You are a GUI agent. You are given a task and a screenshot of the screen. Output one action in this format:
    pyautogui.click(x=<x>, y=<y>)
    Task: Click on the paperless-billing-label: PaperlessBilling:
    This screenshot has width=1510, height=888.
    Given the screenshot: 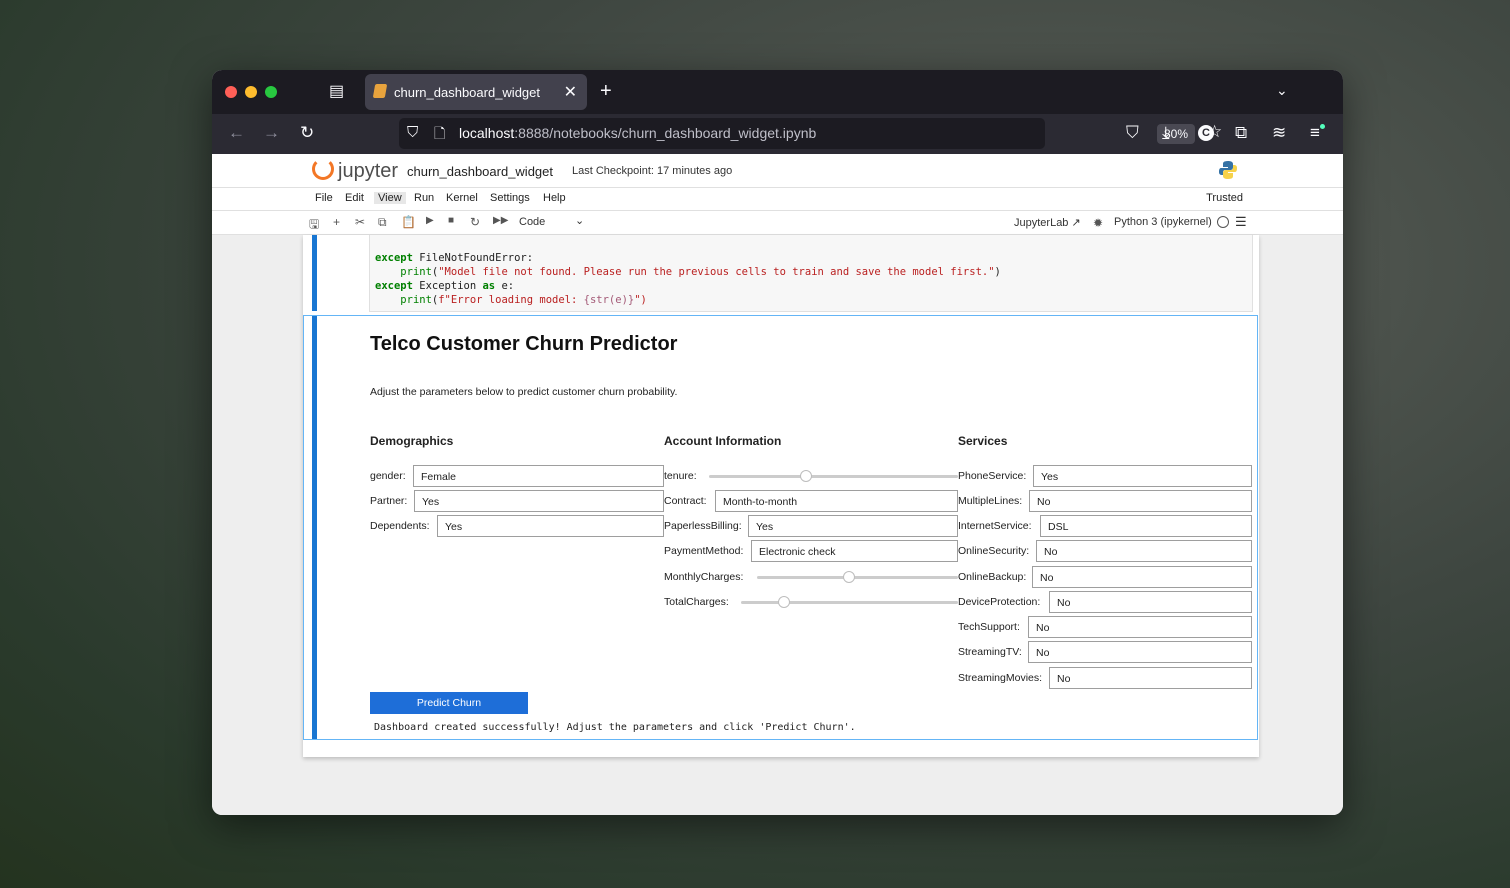 What is the action you would take?
    pyautogui.click(x=703, y=526)
    